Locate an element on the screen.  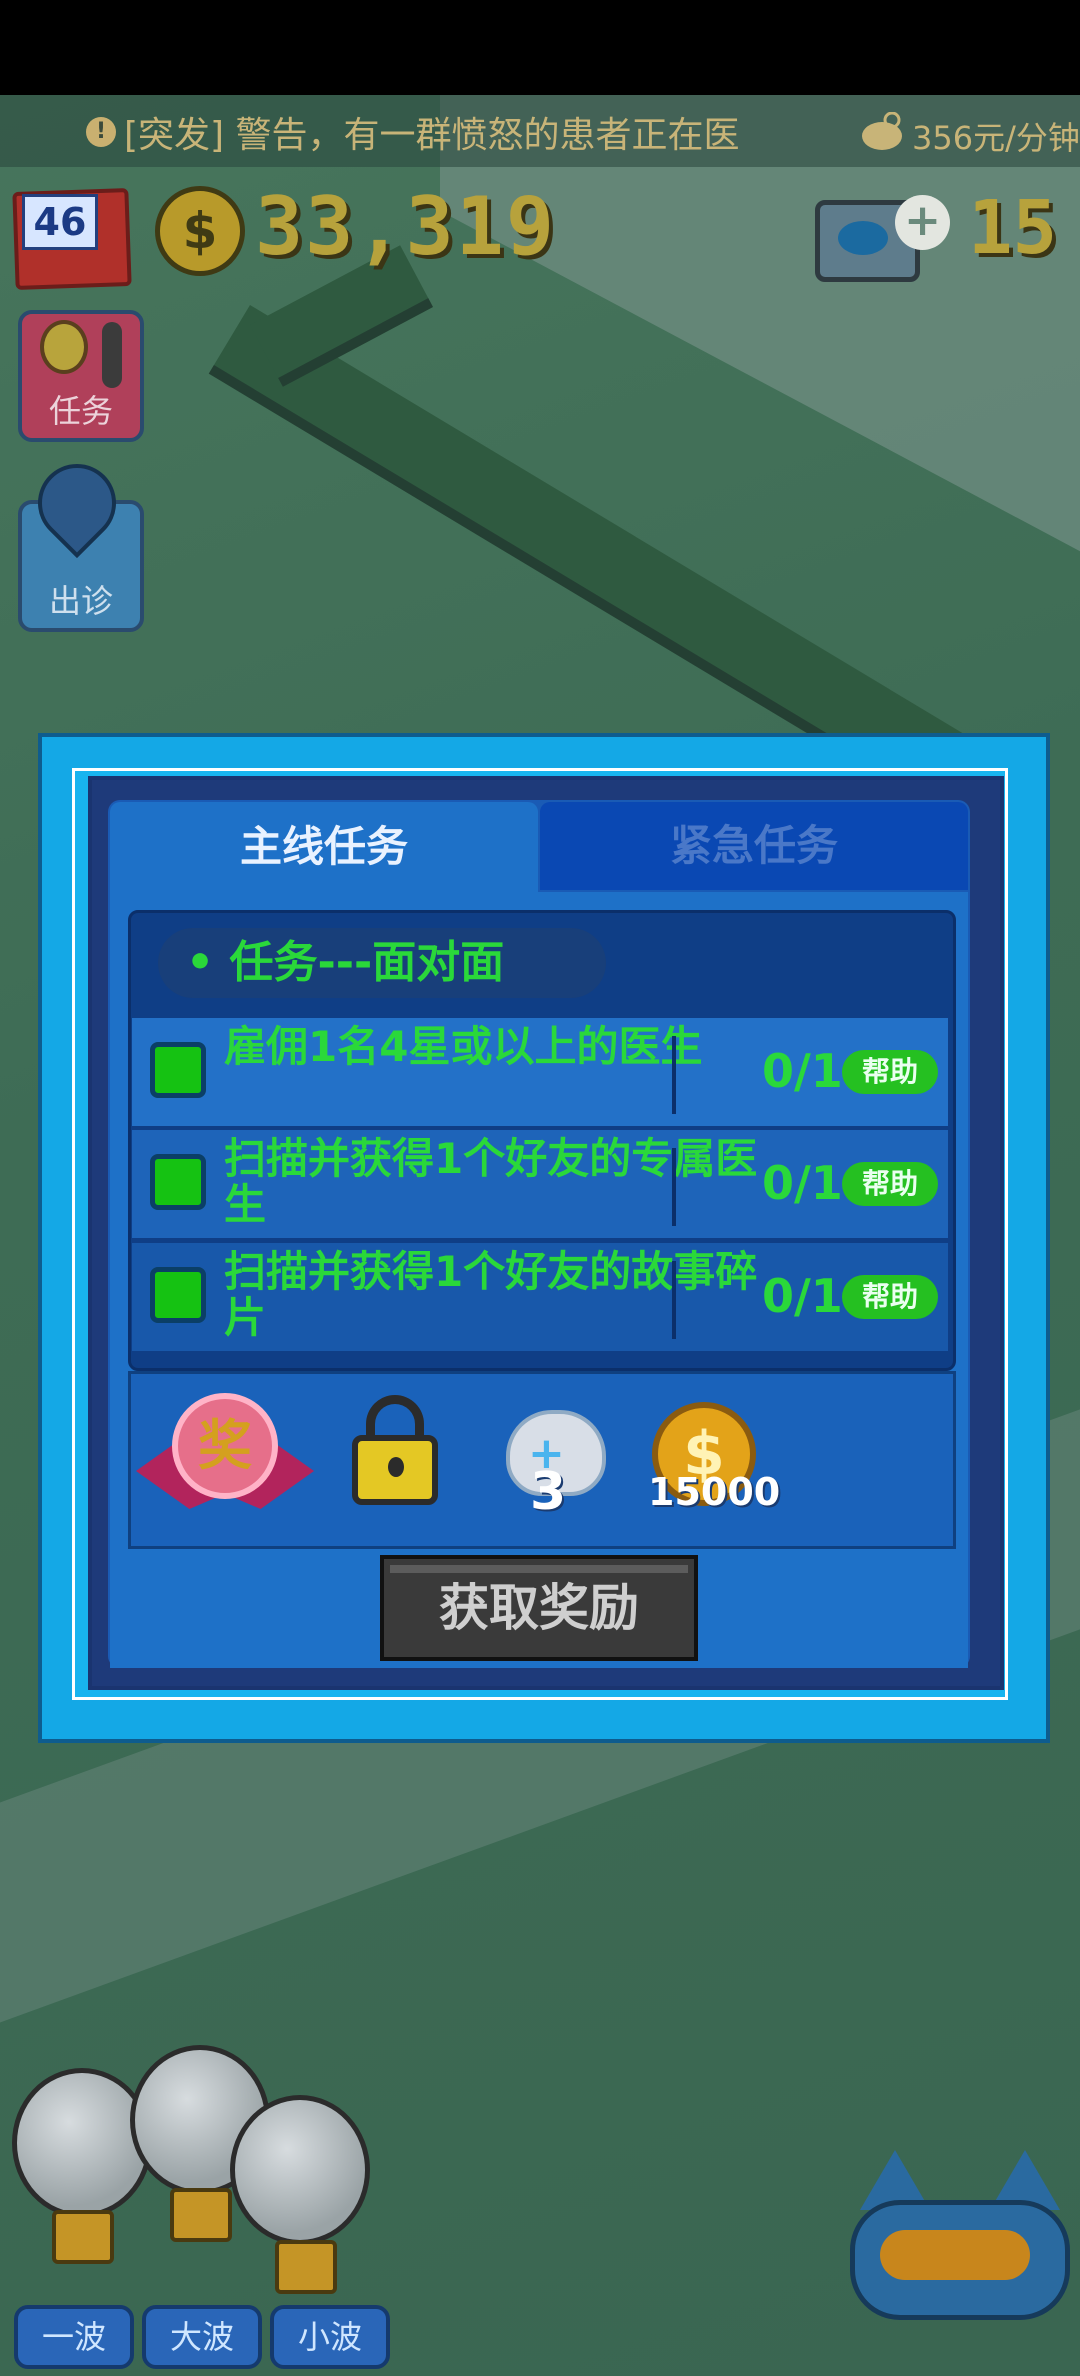
claim-reward-button: 获取奖励 is located at coordinates (539, 1608).